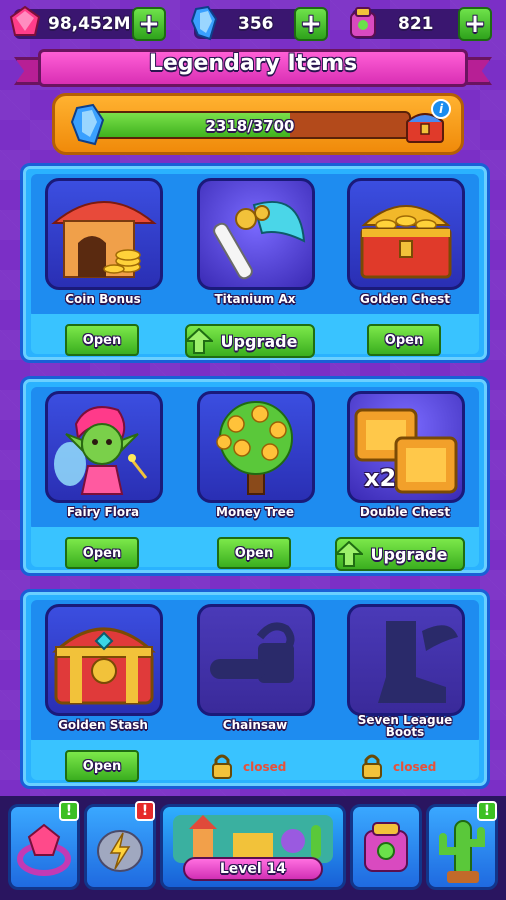 The height and width of the screenshot is (900, 506). Describe the element at coordinates (103, 725) in the screenshot. I see `item-name: Golden Stash` at that location.